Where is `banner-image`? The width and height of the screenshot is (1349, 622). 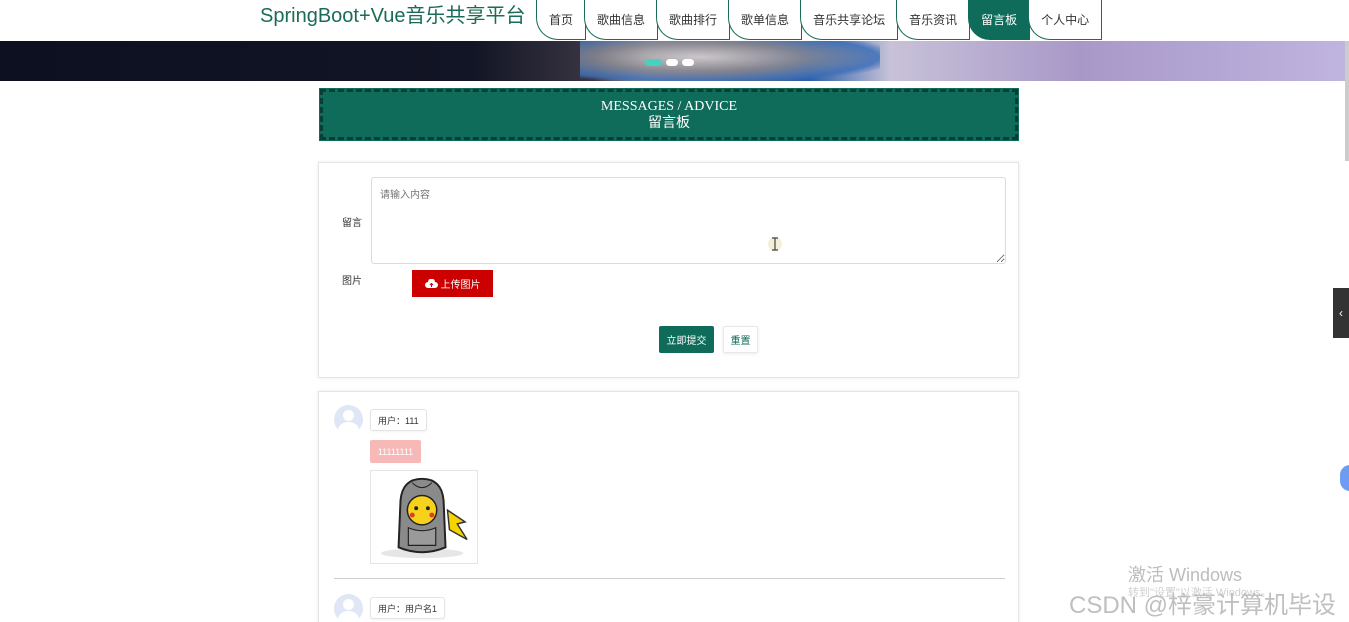
banner-image is located at coordinates (730, 61).